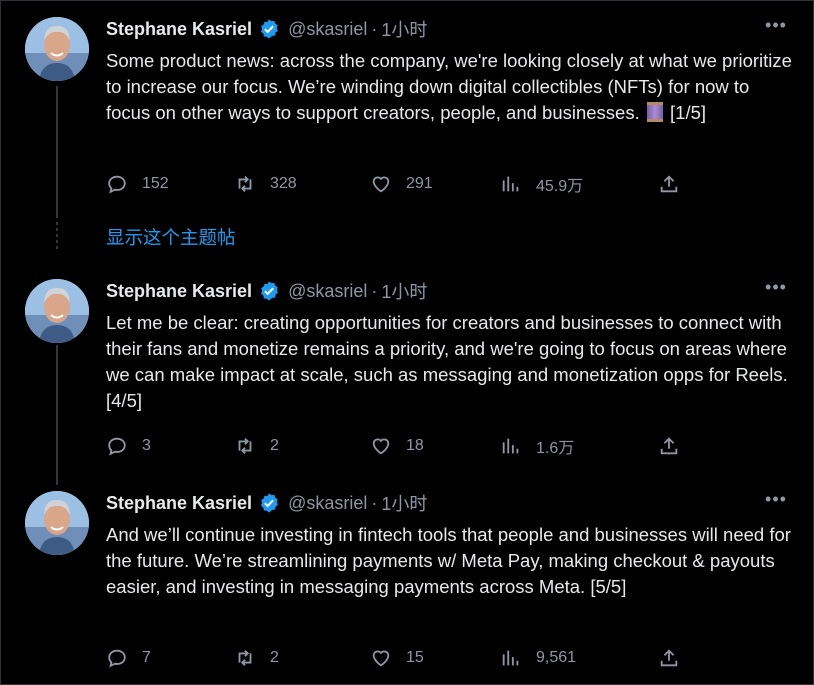 Image resolution: width=814 pixels, height=685 pixels. I want to click on views-button: 9,561, so click(538, 658).